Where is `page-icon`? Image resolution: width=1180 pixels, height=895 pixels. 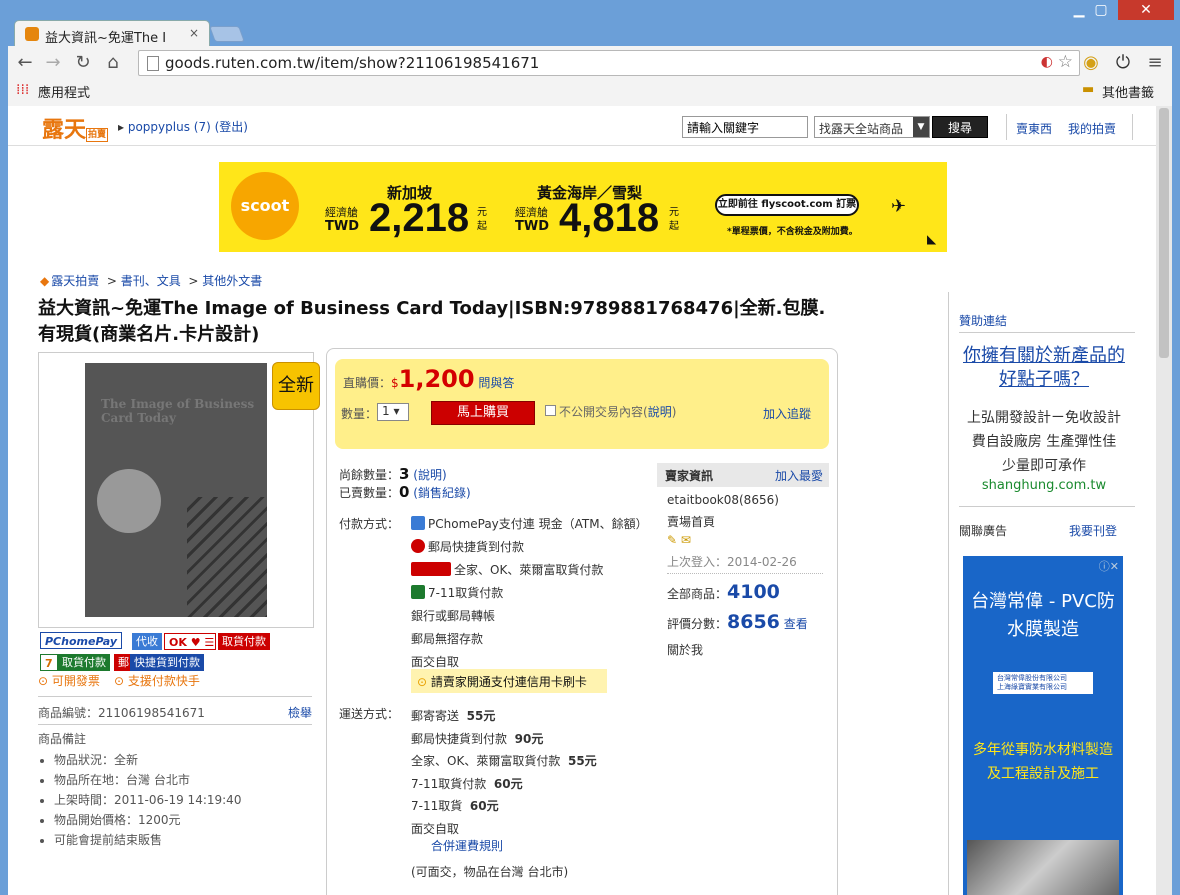 page-icon is located at coordinates (153, 63).